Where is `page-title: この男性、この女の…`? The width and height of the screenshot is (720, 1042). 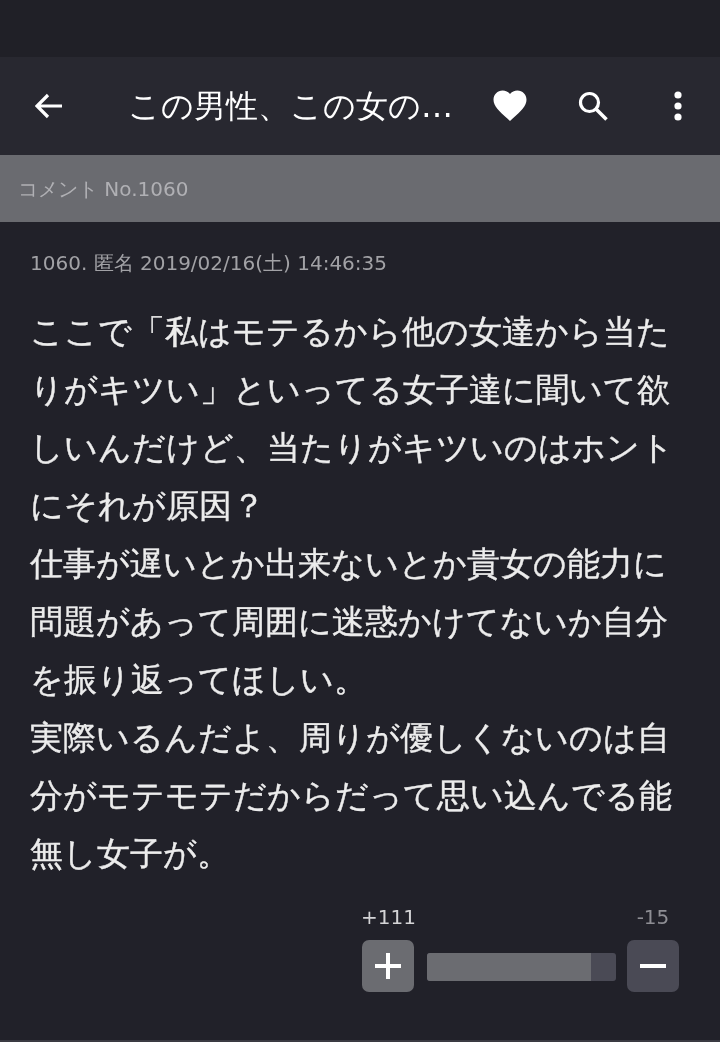
page-title: この男性、この女の… is located at coordinates (290, 106).